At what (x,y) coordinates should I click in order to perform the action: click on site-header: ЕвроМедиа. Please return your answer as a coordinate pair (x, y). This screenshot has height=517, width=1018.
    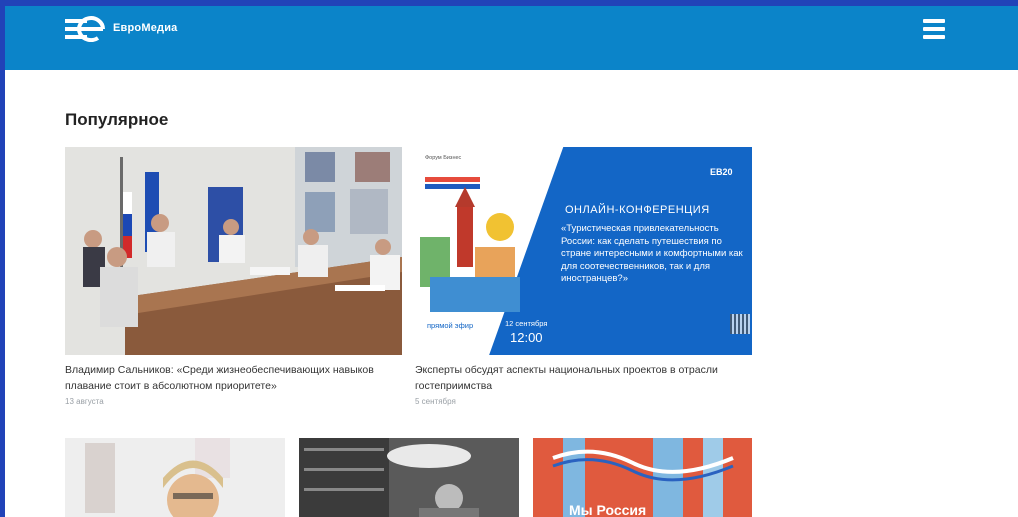
    Looking at the image, I should click on (511, 38).